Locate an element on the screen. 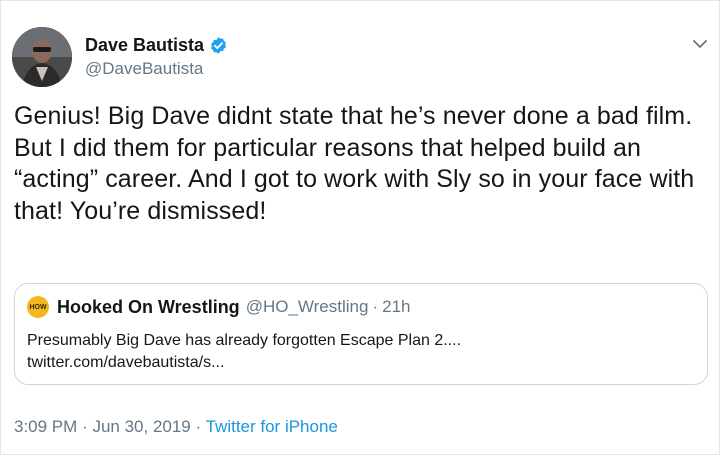  author-name-row: Dave Bautista is located at coordinates (156, 45).